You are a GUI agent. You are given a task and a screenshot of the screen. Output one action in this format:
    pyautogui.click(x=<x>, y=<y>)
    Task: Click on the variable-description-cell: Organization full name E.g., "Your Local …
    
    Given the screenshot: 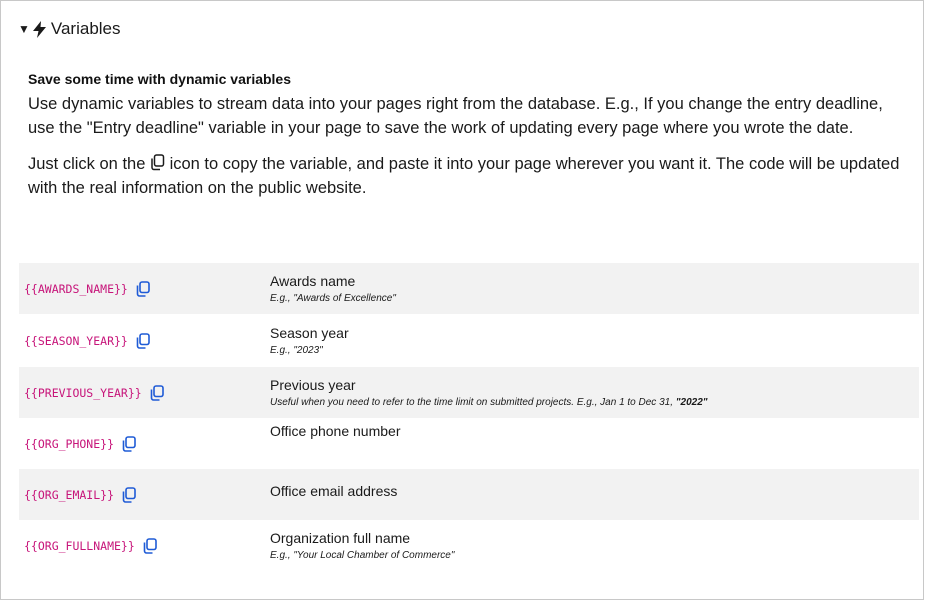 What is the action you would take?
    pyautogui.click(x=594, y=546)
    